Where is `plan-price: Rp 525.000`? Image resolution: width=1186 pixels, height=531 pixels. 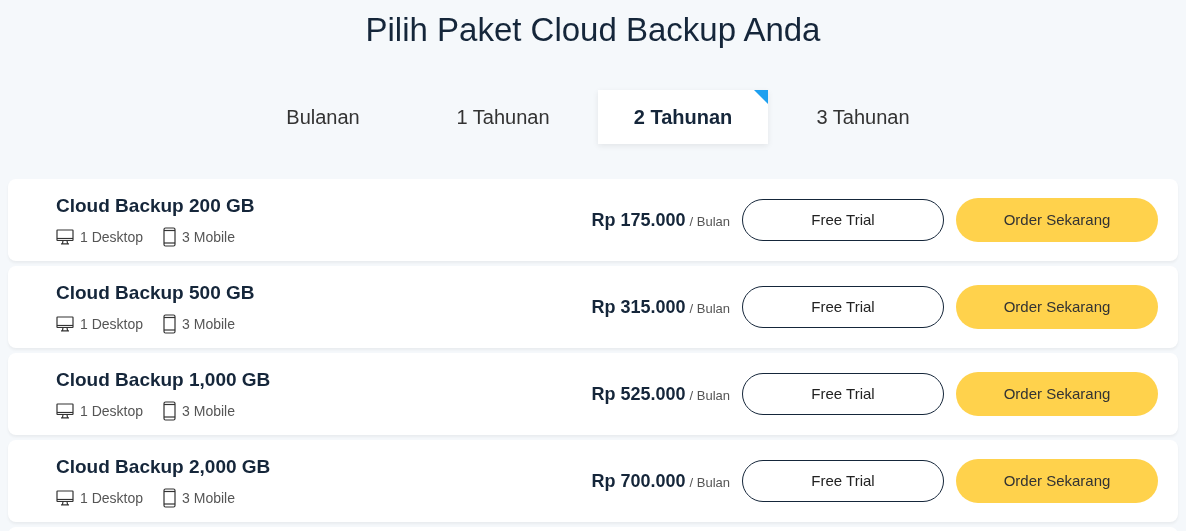 plan-price: Rp 525.000 is located at coordinates (638, 394).